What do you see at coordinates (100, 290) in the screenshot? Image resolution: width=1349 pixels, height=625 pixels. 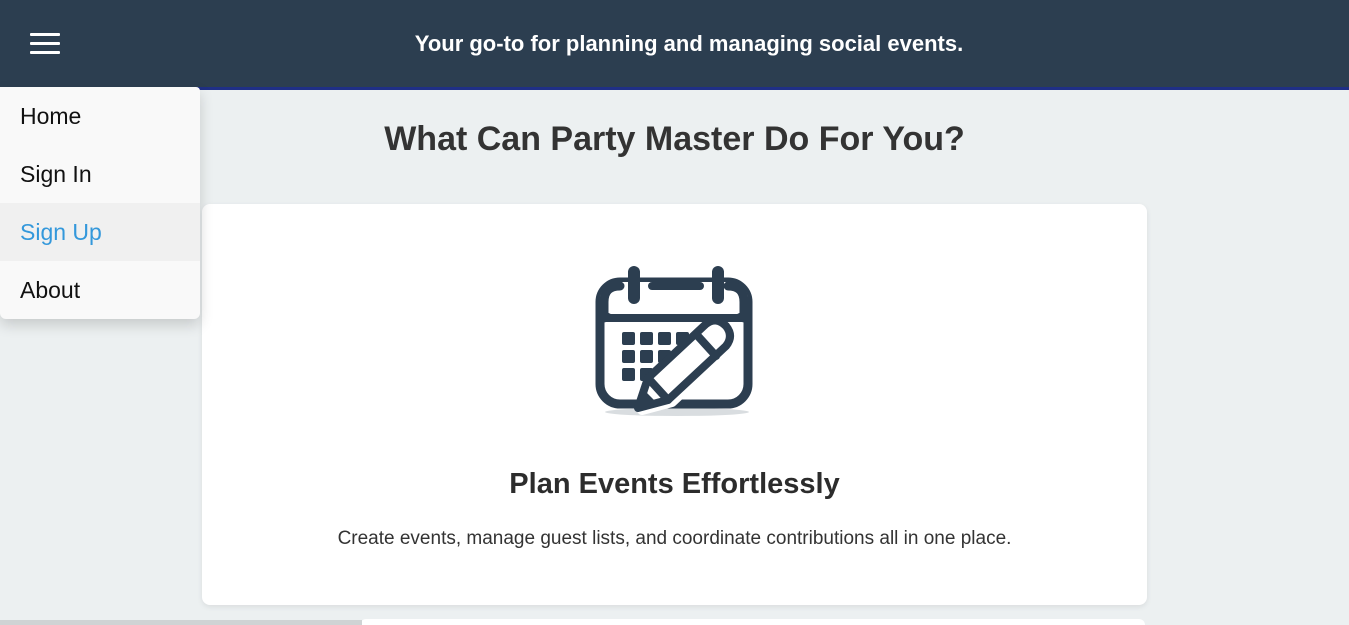 I see `nav-item-about: About` at bounding box center [100, 290].